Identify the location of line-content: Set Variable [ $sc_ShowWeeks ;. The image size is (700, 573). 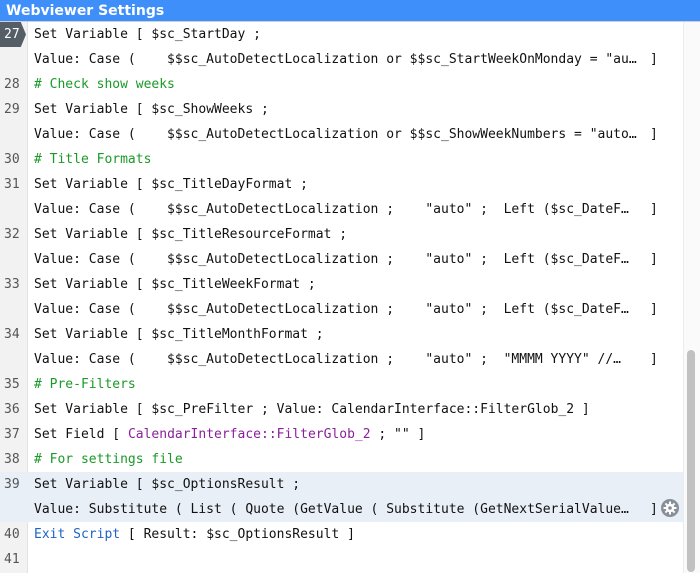
(151, 109).